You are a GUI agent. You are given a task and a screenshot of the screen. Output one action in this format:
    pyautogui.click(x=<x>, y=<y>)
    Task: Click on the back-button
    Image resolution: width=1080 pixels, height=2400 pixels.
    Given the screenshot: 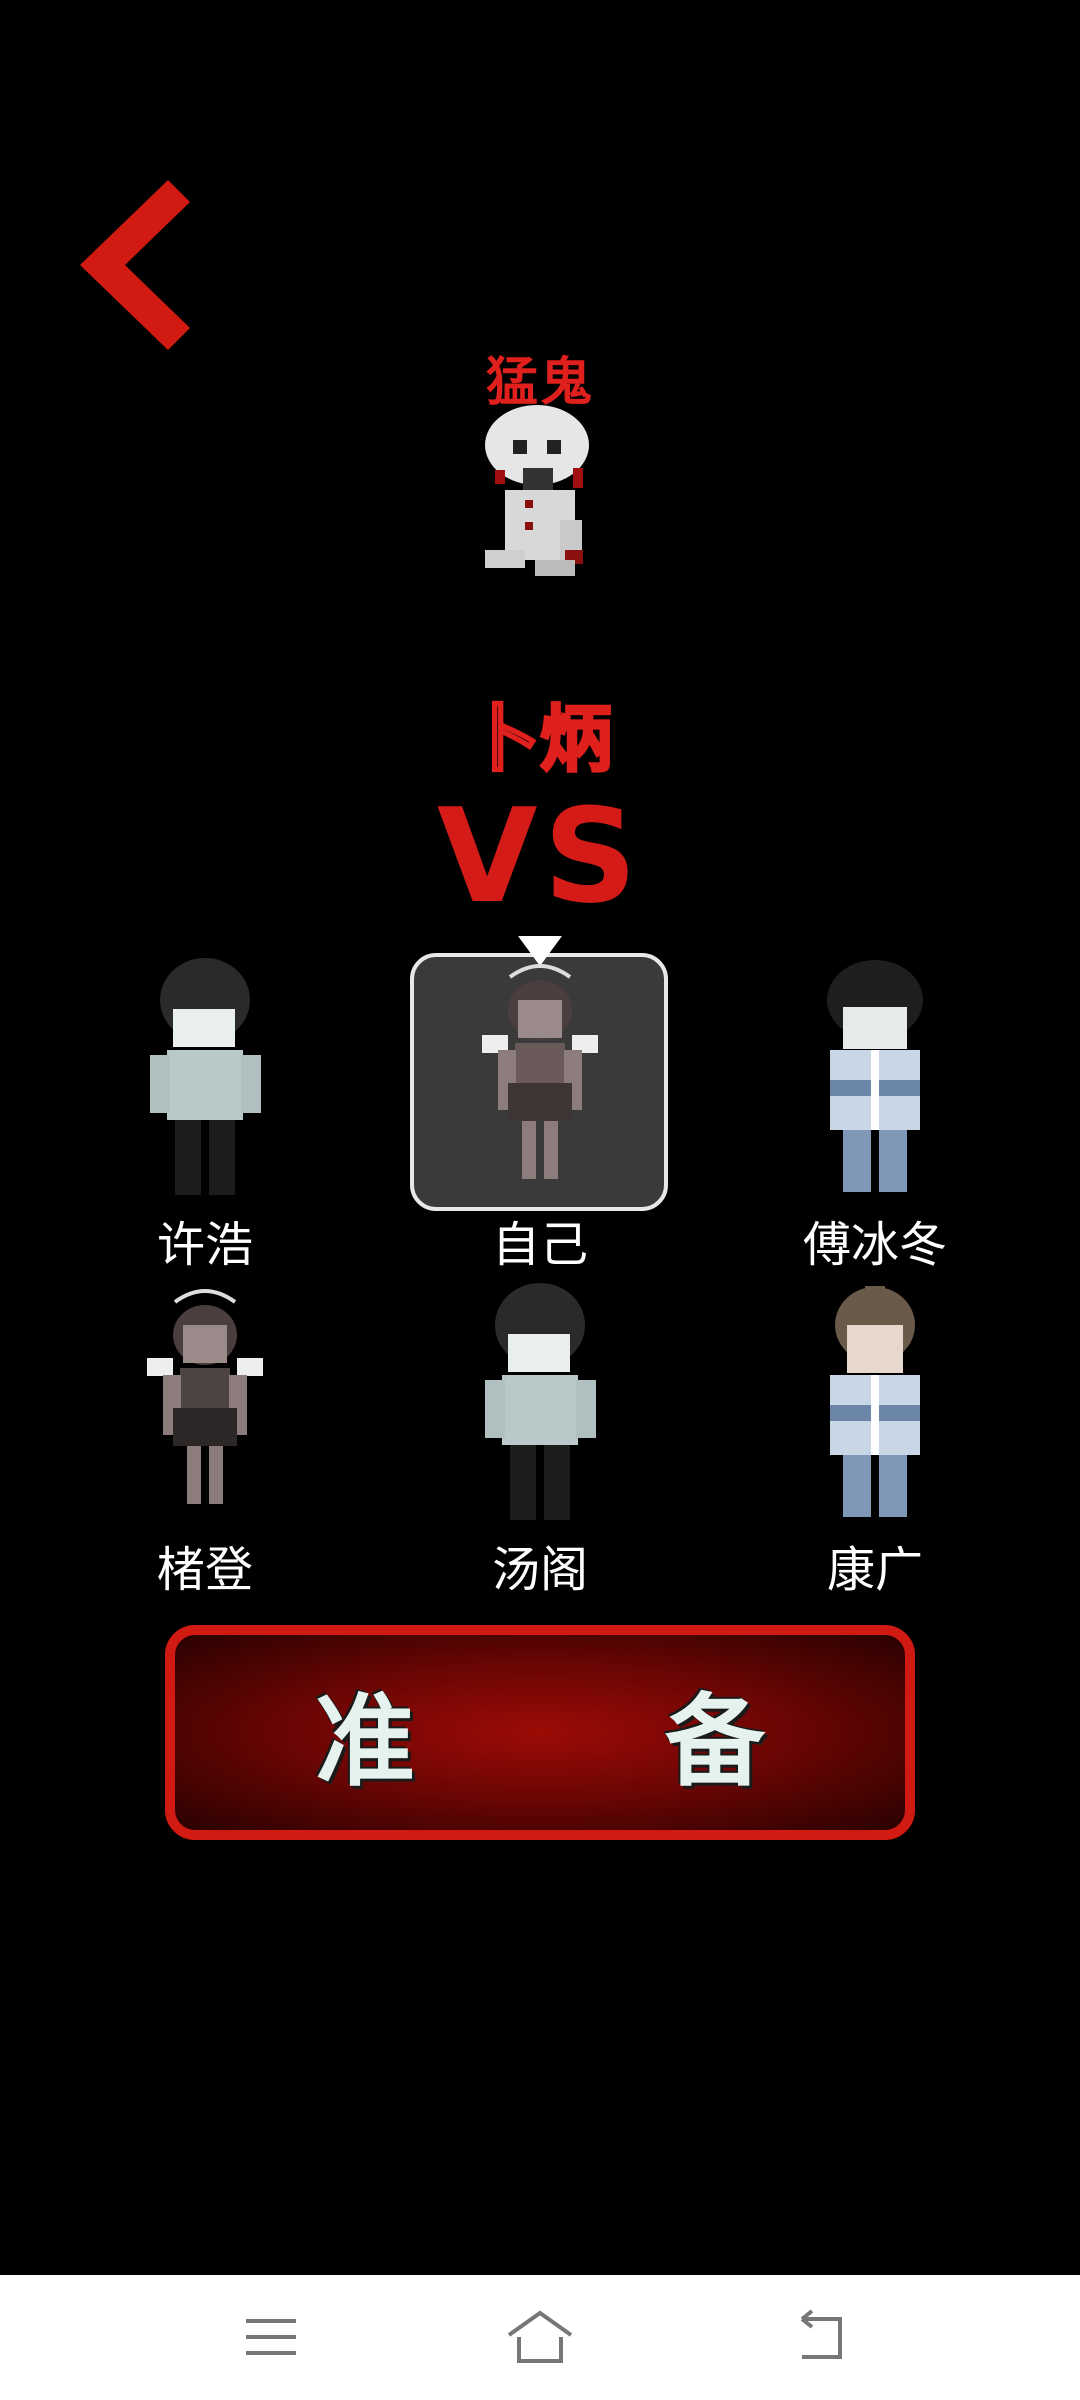 What is the action you would take?
    pyautogui.click(x=130, y=265)
    